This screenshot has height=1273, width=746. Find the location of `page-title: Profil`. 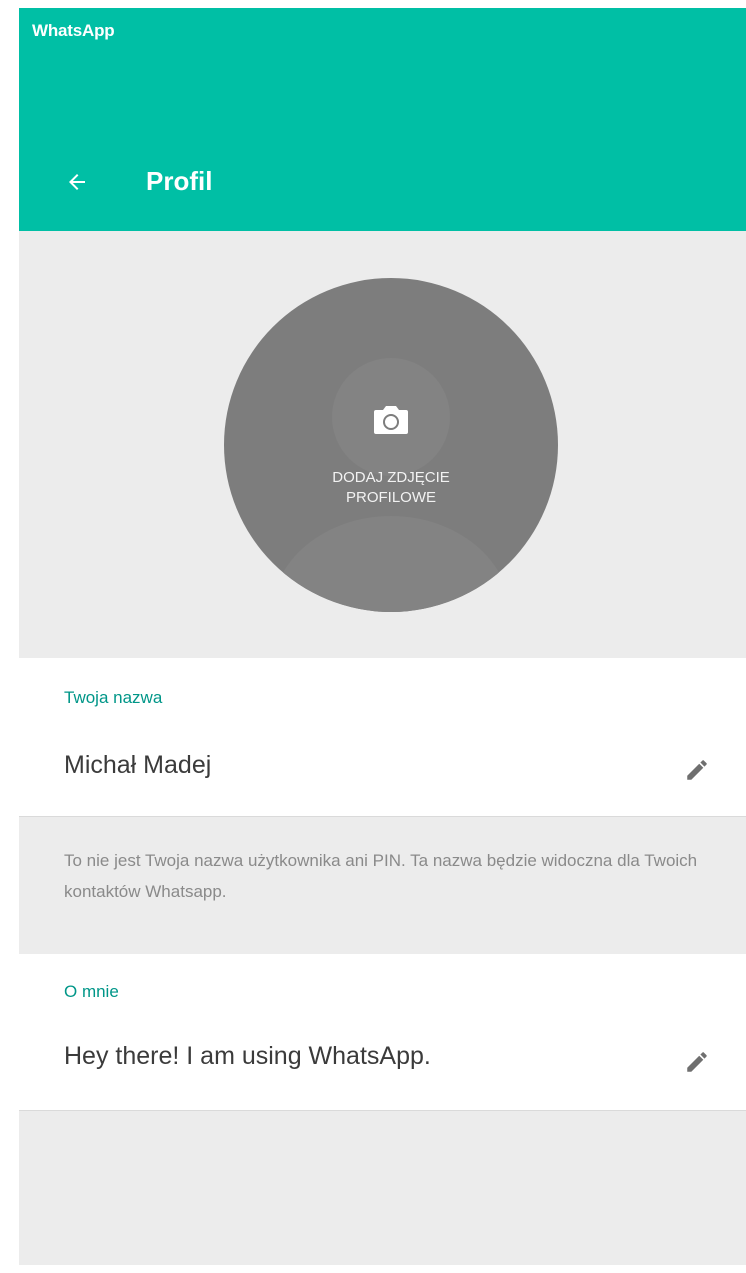

page-title: Profil is located at coordinates (179, 181).